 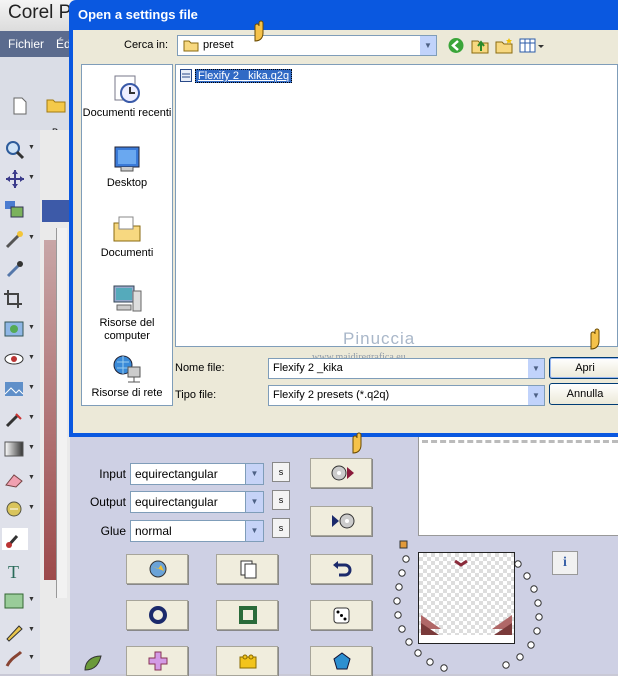 I want to click on plugin-logo-icon, so click(x=93, y=663).